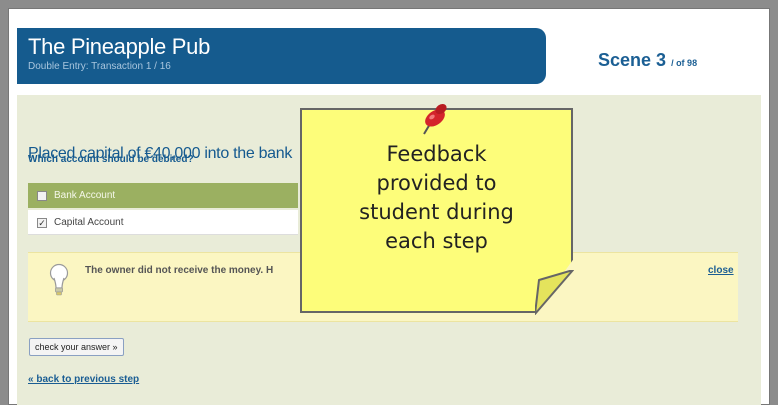 This screenshot has height=405, width=778. Describe the element at coordinates (42, 223) in the screenshot. I see `checkbox-icon: ✓` at that location.